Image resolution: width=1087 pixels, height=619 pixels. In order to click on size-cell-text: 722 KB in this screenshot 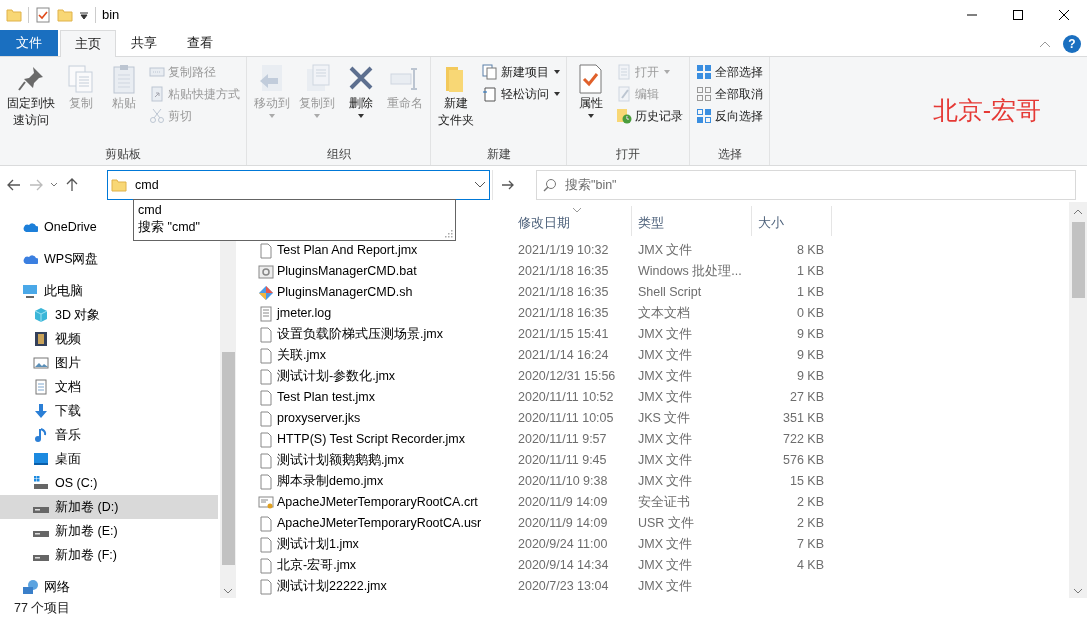, I will do `click(803, 439)`.